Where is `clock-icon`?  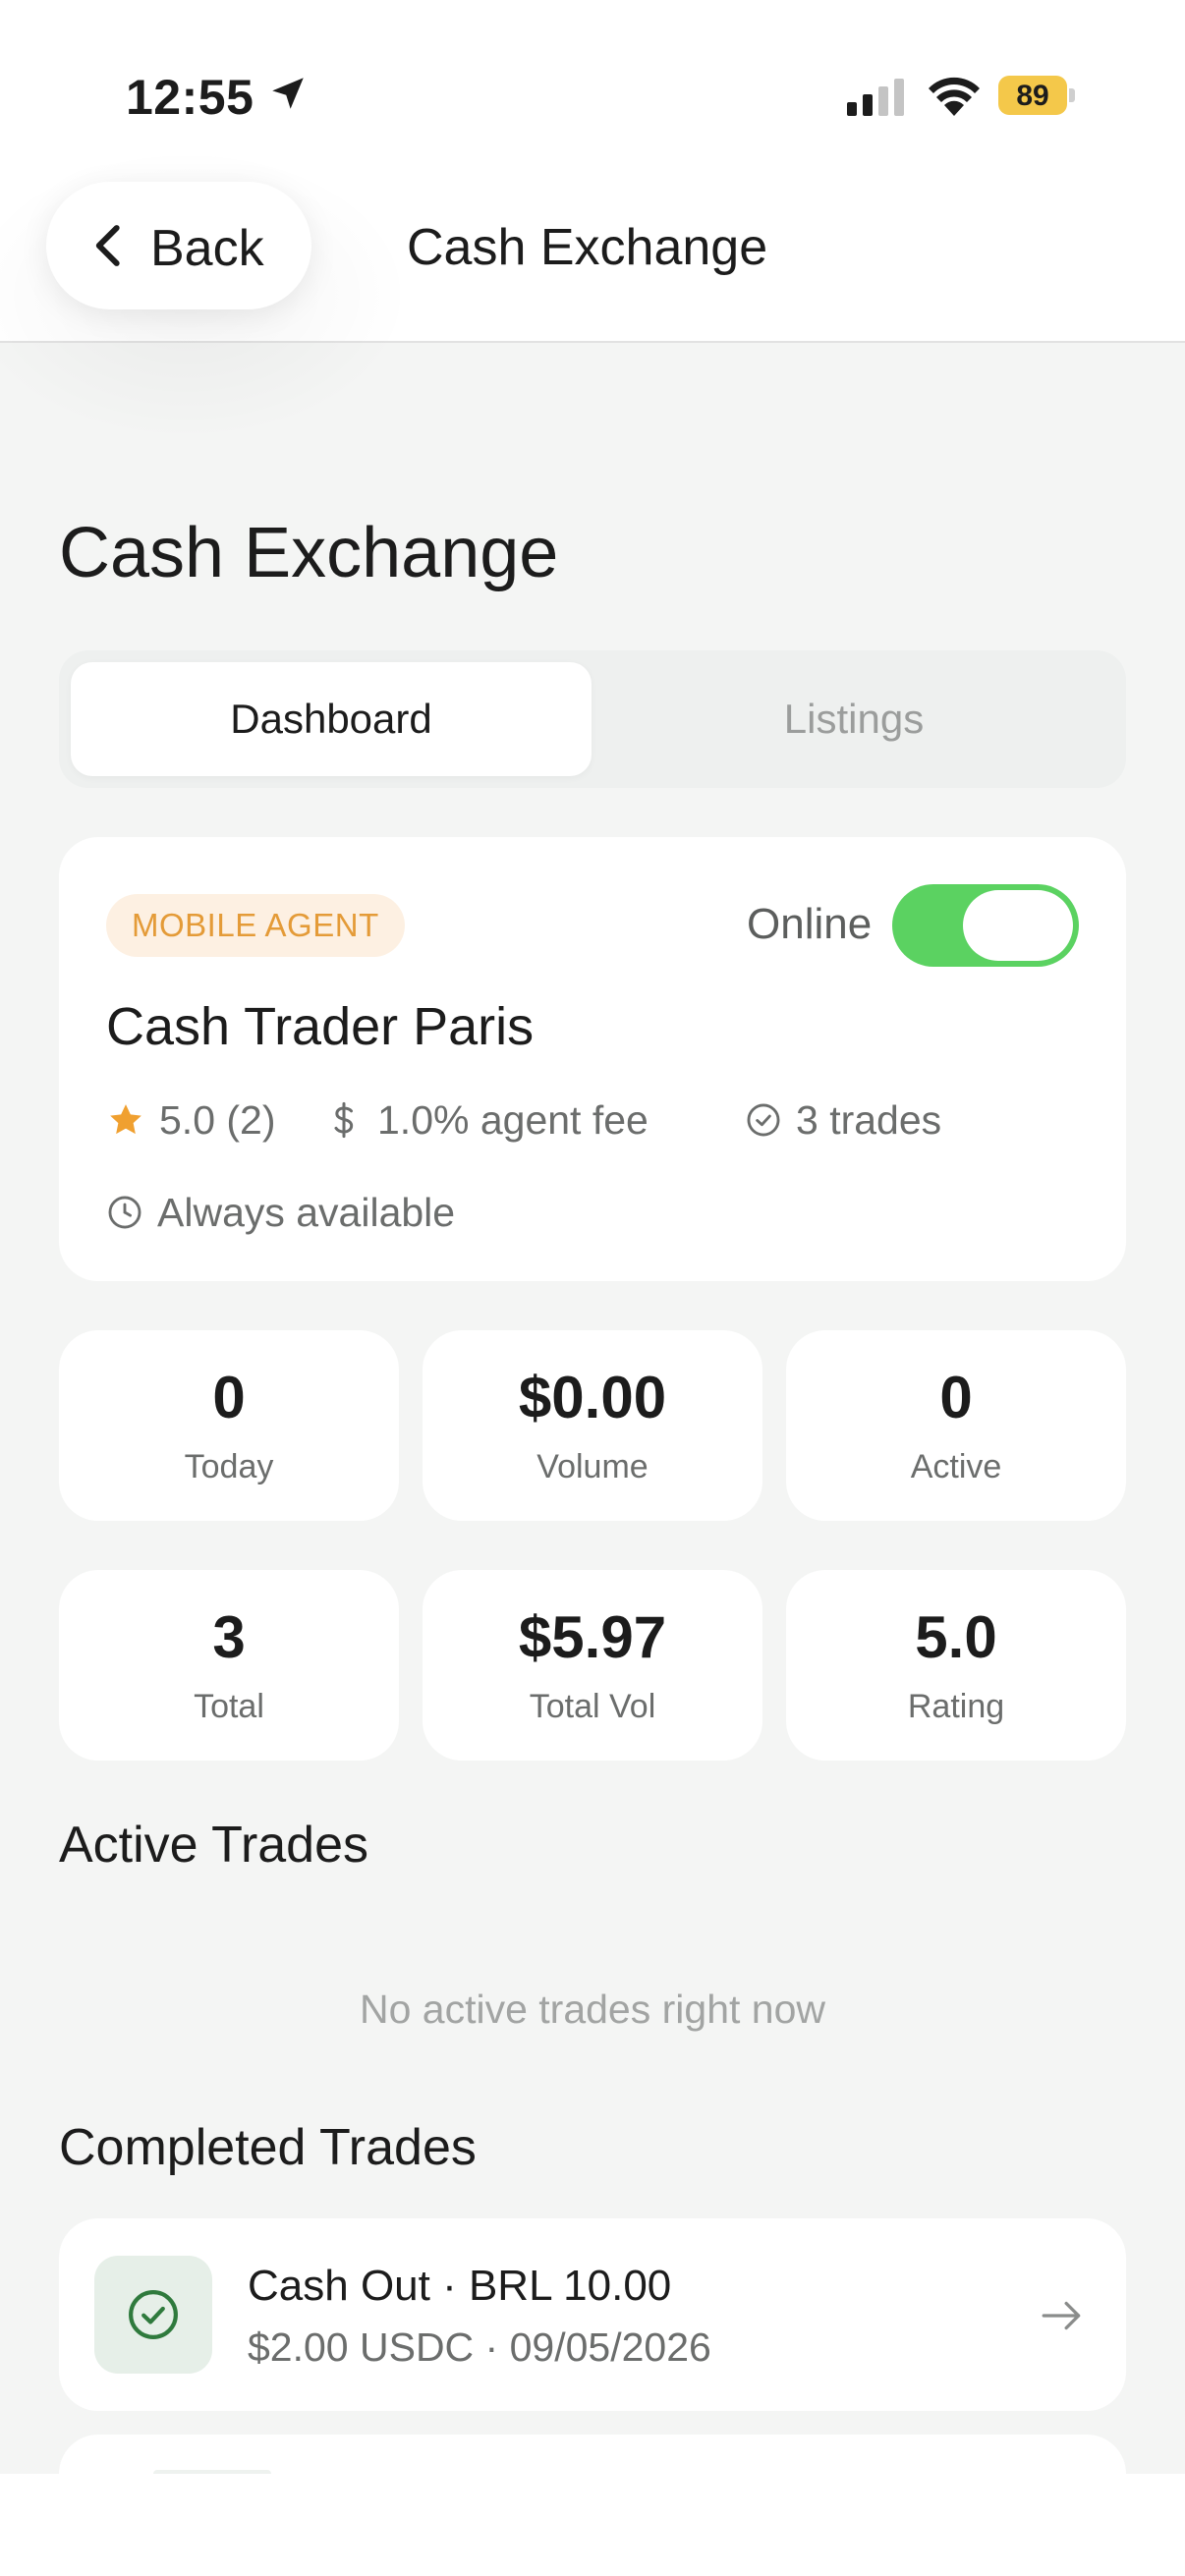 clock-icon is located at coordinates (125, 1212).